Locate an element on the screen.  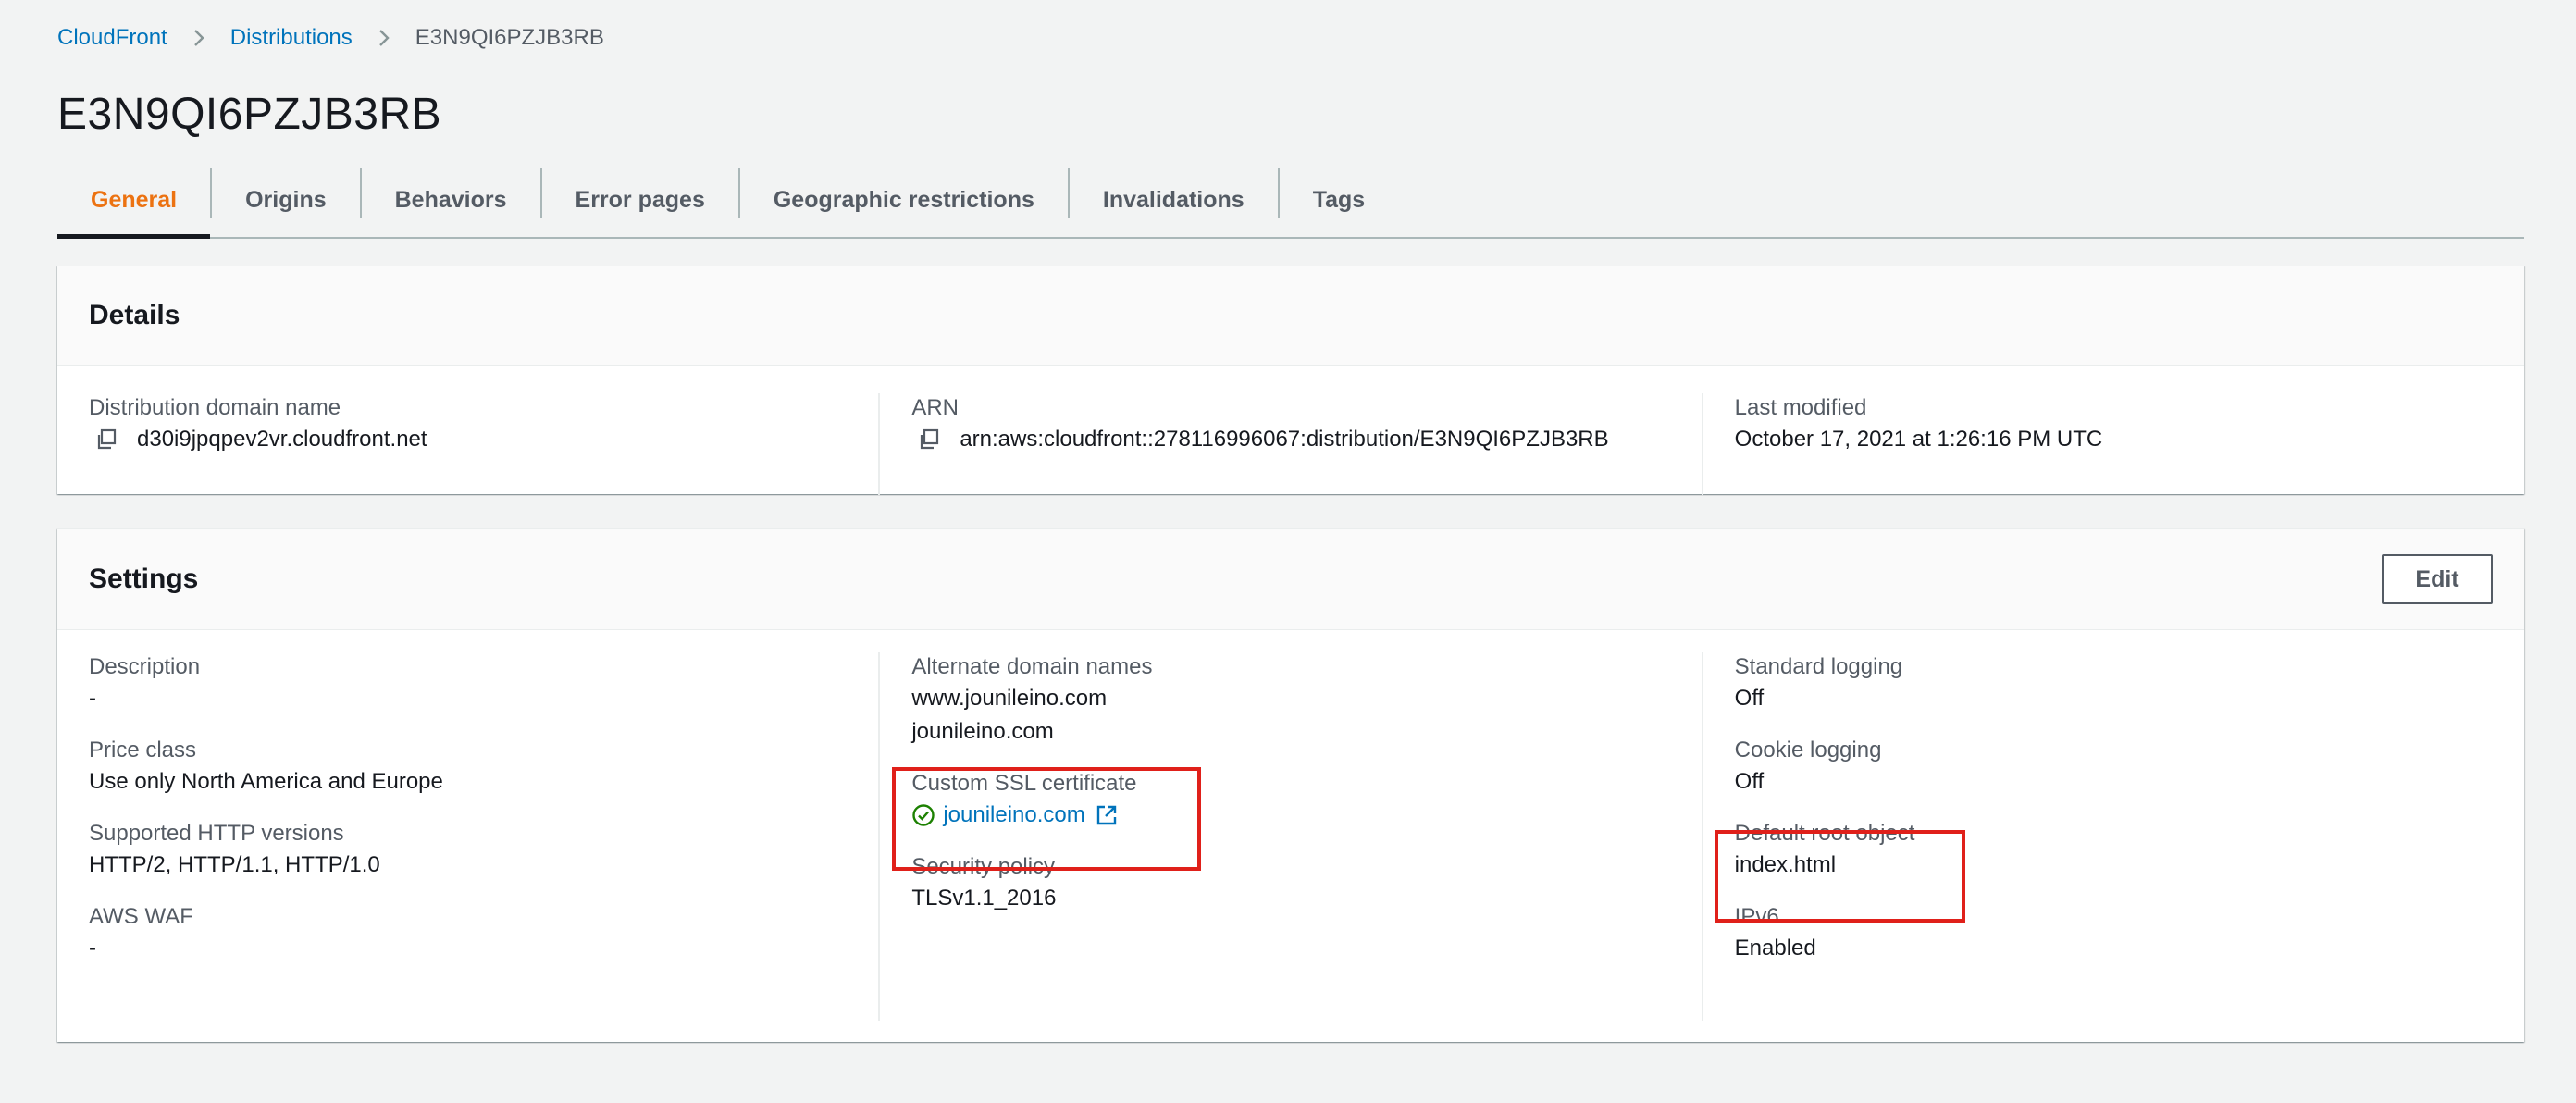
alternate-domains-values: www.jounileino.com jounileino.com is located at coordinates (1290, 715).